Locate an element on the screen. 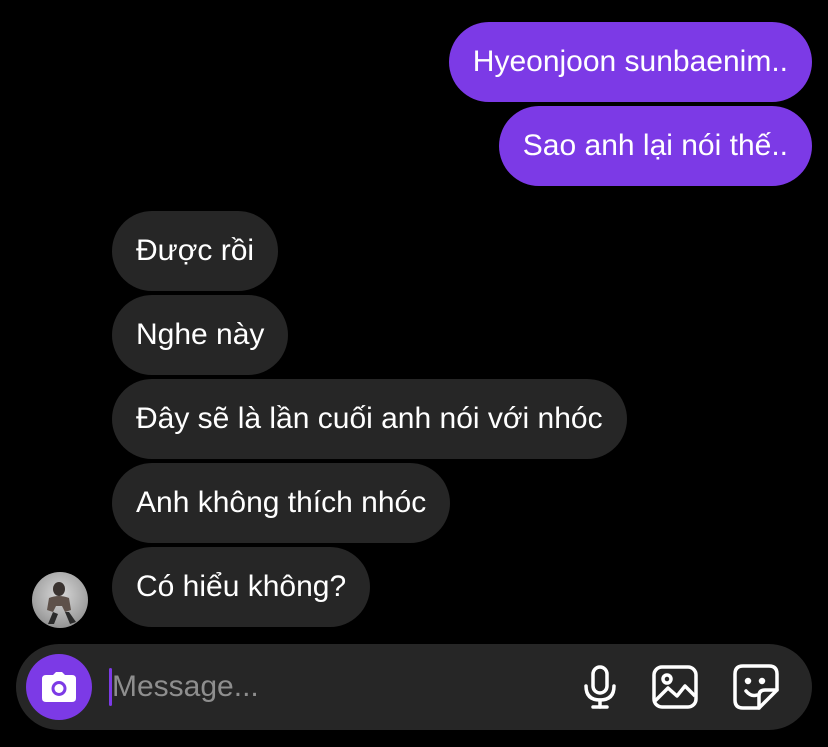  microphone-button is located at coordinates (600, 687).